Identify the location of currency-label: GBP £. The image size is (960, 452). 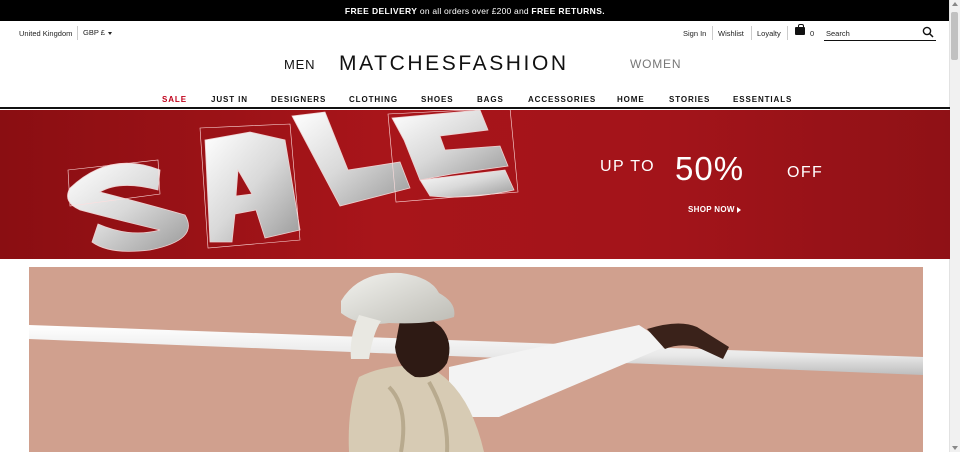
(94, 32).